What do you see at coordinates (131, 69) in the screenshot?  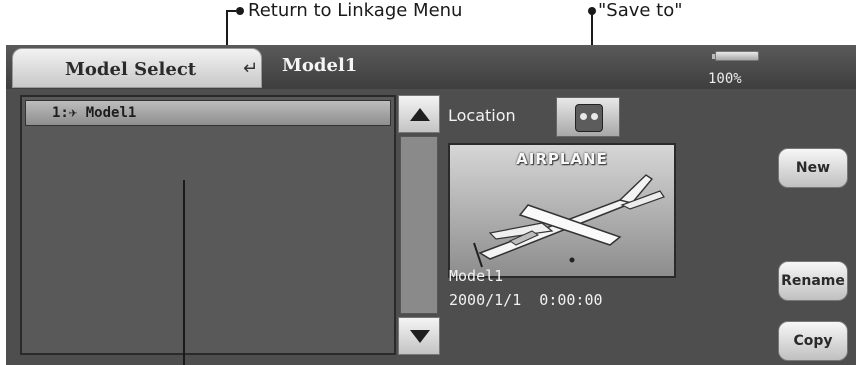 I see `tab-title: Model Select` at bounding box center [131, 69].